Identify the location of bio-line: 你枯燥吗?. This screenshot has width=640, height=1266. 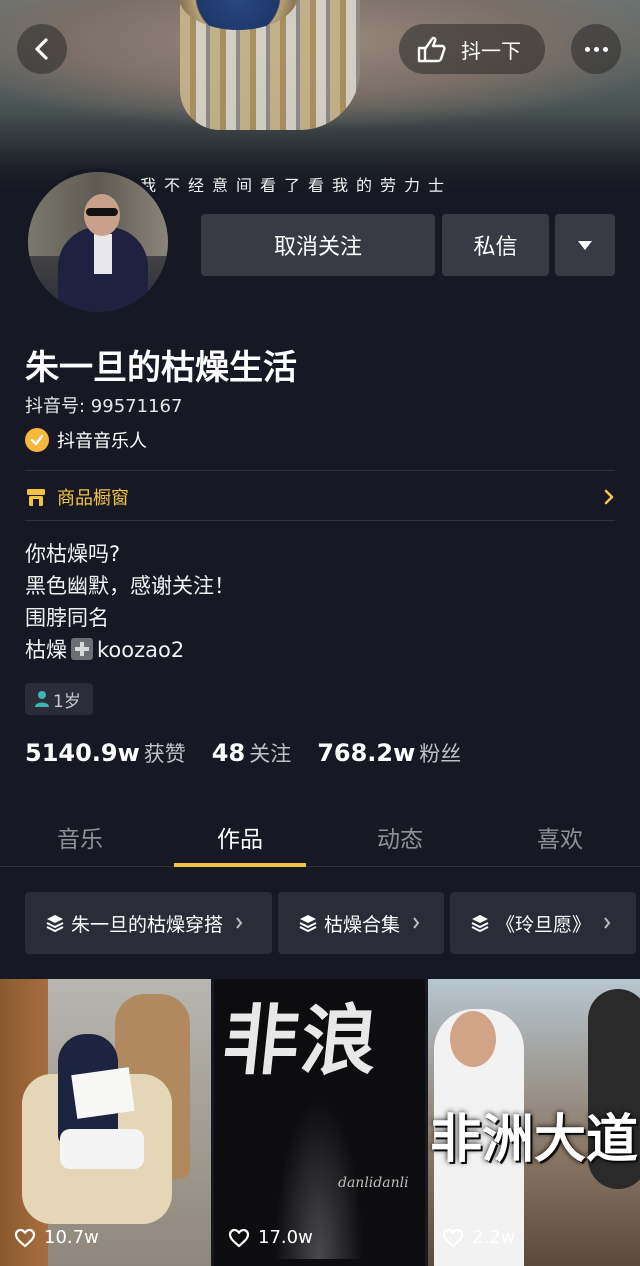
(73, 554).